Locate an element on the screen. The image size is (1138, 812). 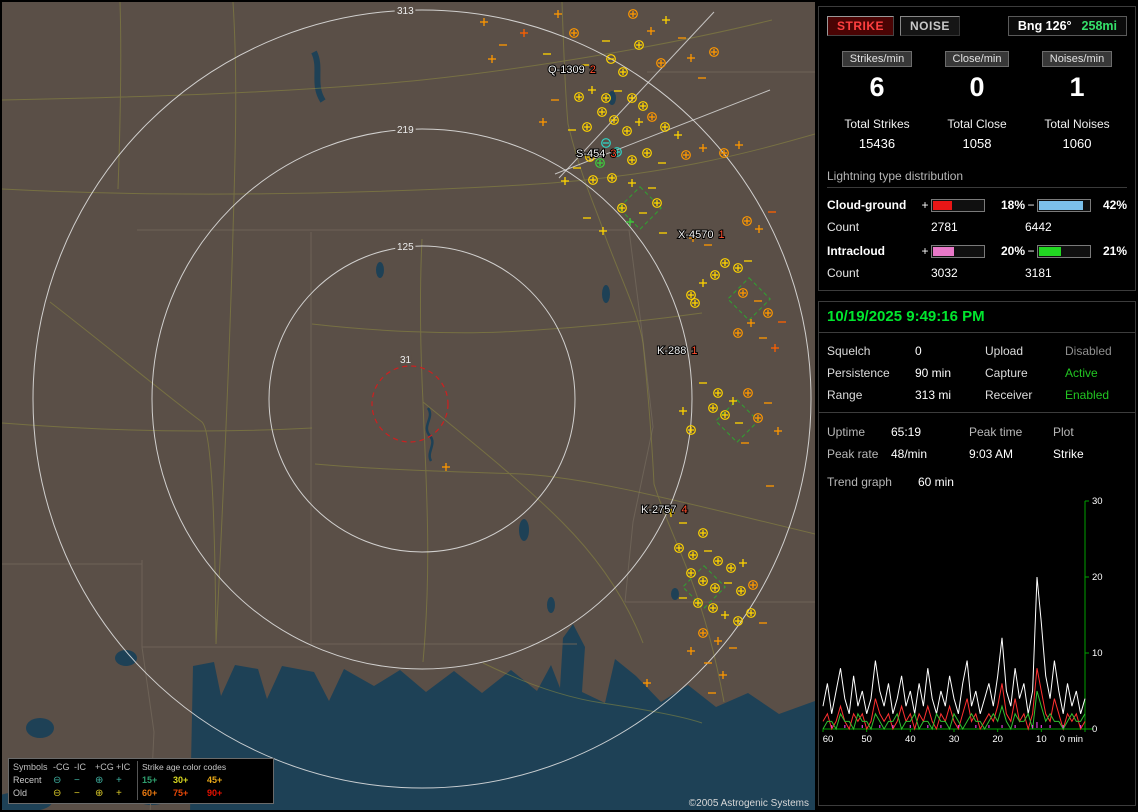
plot-label: Plot is located at coordinates (1063, 432).